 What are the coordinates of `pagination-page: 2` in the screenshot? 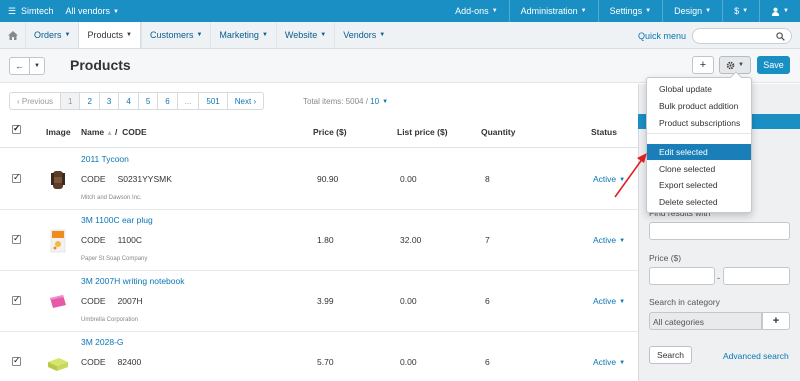 It's located at (88, 101).